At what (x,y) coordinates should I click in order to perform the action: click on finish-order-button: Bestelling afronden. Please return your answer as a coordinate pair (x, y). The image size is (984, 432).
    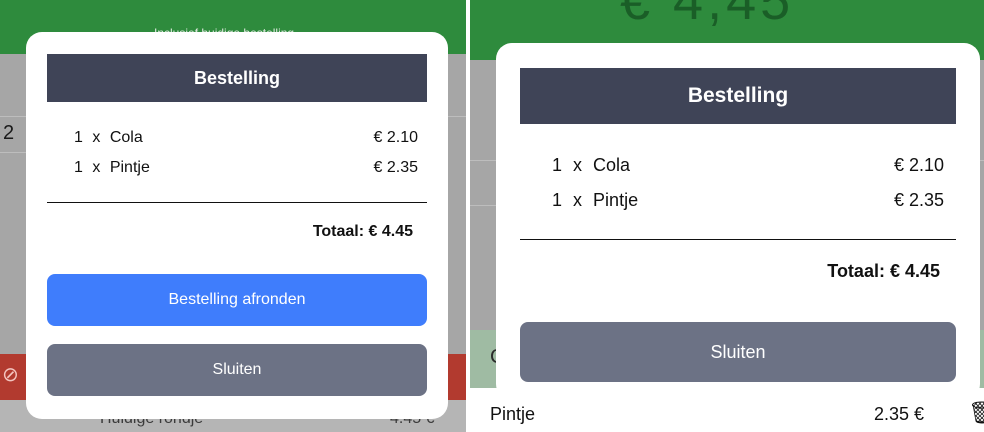
    Looking at the image, I should click on (237, 300).